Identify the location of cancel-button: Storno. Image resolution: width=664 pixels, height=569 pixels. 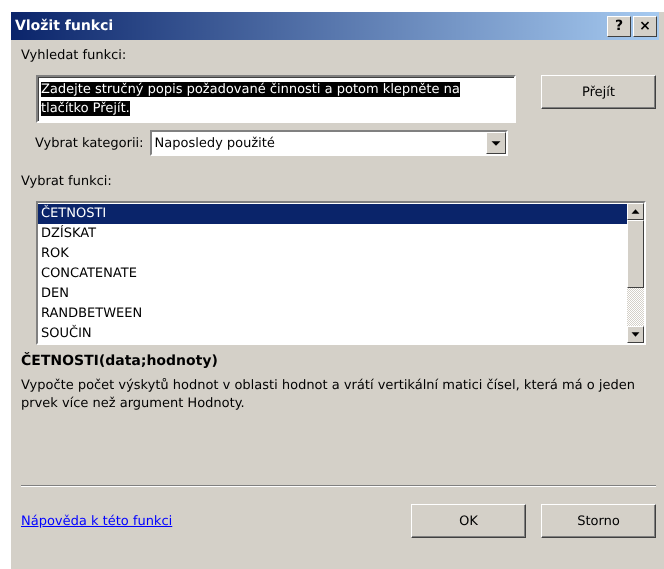
(598, 521).